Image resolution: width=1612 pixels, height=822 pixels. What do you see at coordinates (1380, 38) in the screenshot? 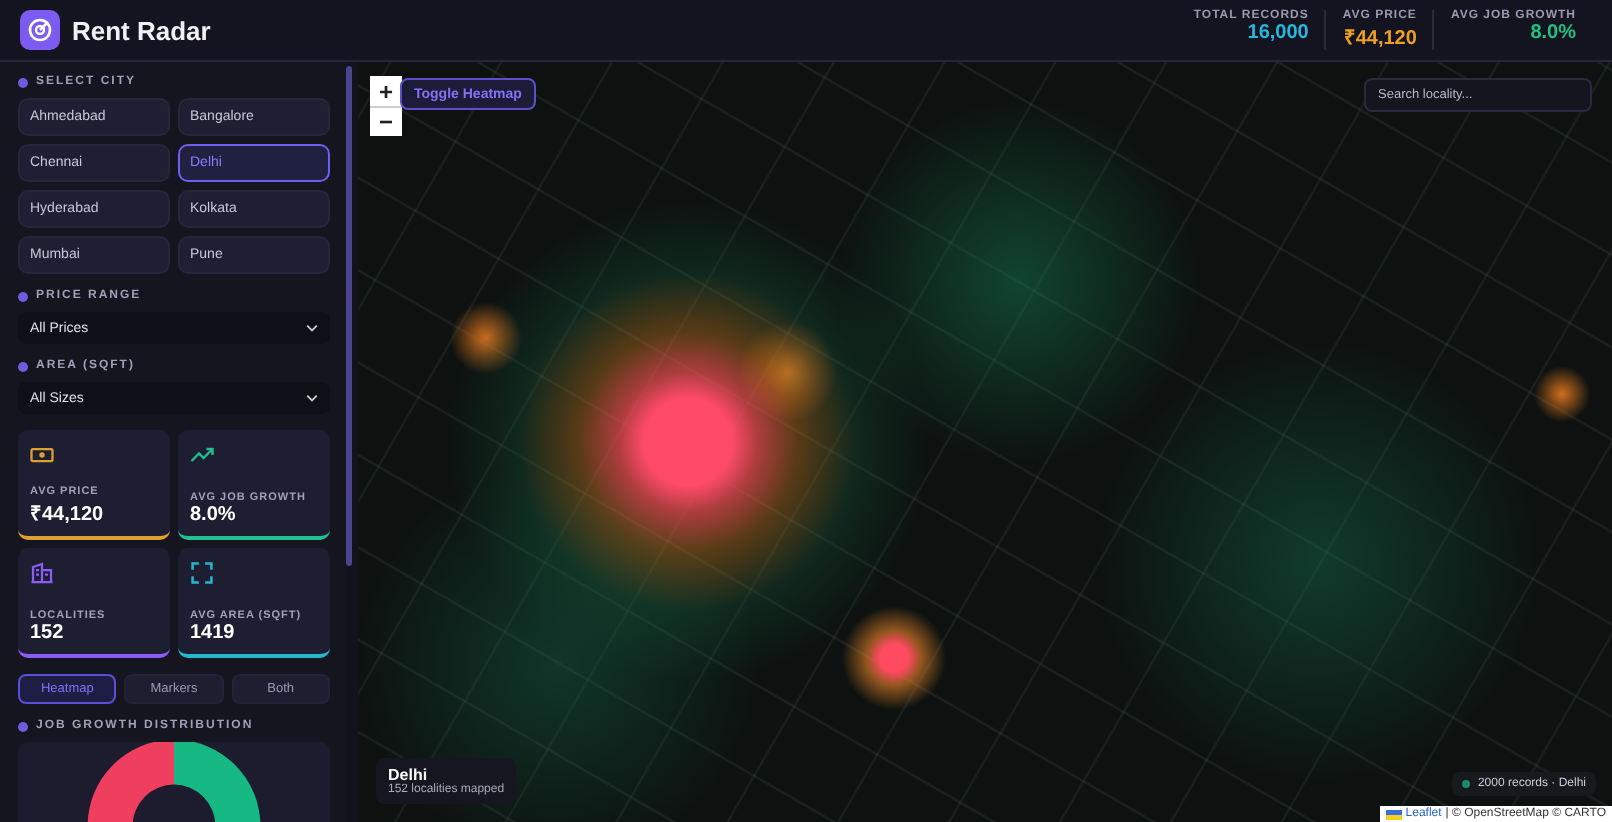
I see `stat-value: ₹44,120` at bounding box center [1380, 38].